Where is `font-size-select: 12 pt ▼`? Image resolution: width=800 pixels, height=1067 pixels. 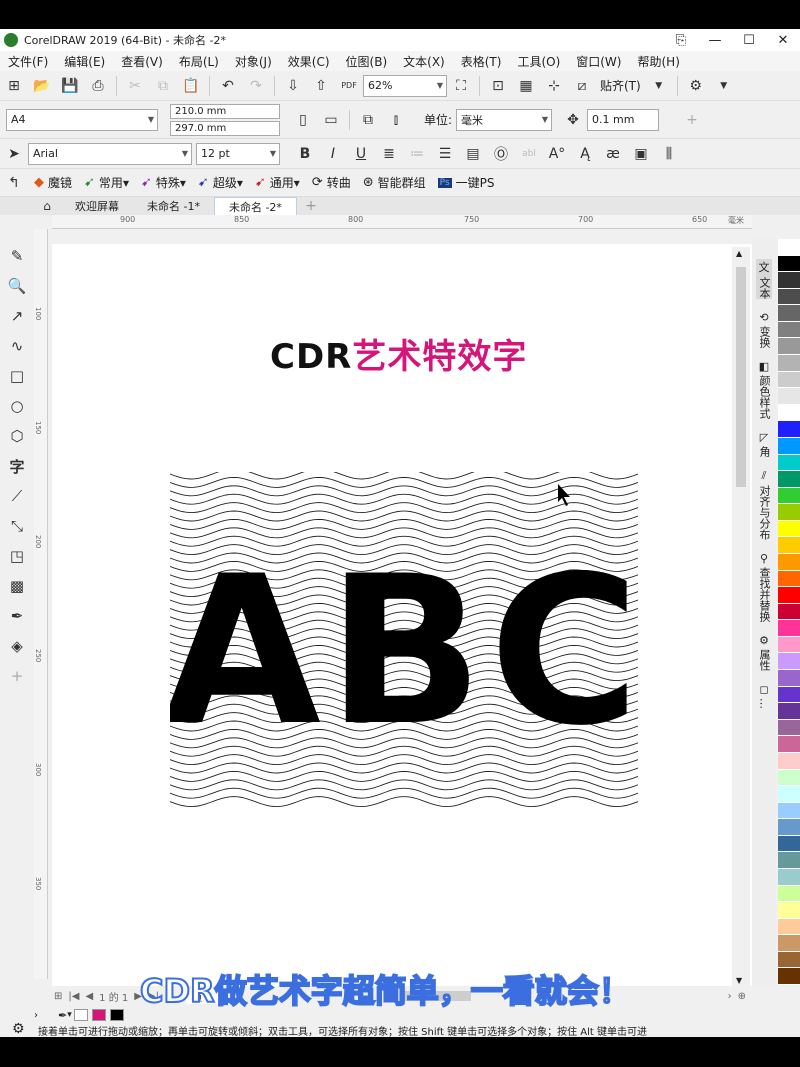
font-size-select: 12 pt ▼ is located at coordinates (238, 153).